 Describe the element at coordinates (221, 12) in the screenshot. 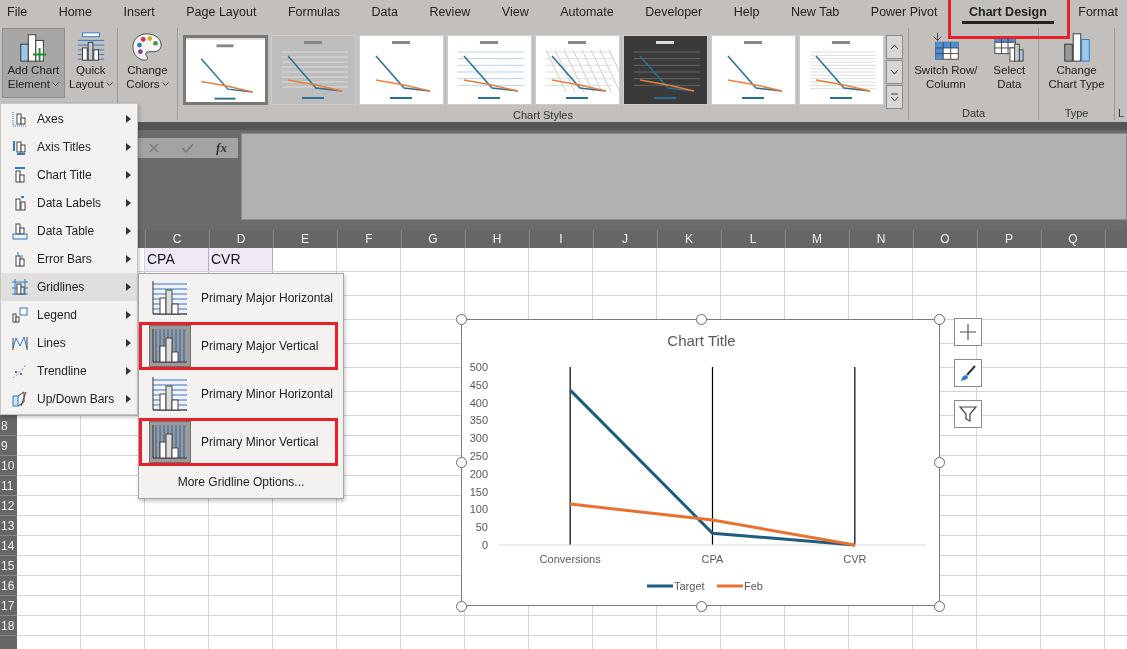

I see `ribbon-tab: Page Layout` at that location.